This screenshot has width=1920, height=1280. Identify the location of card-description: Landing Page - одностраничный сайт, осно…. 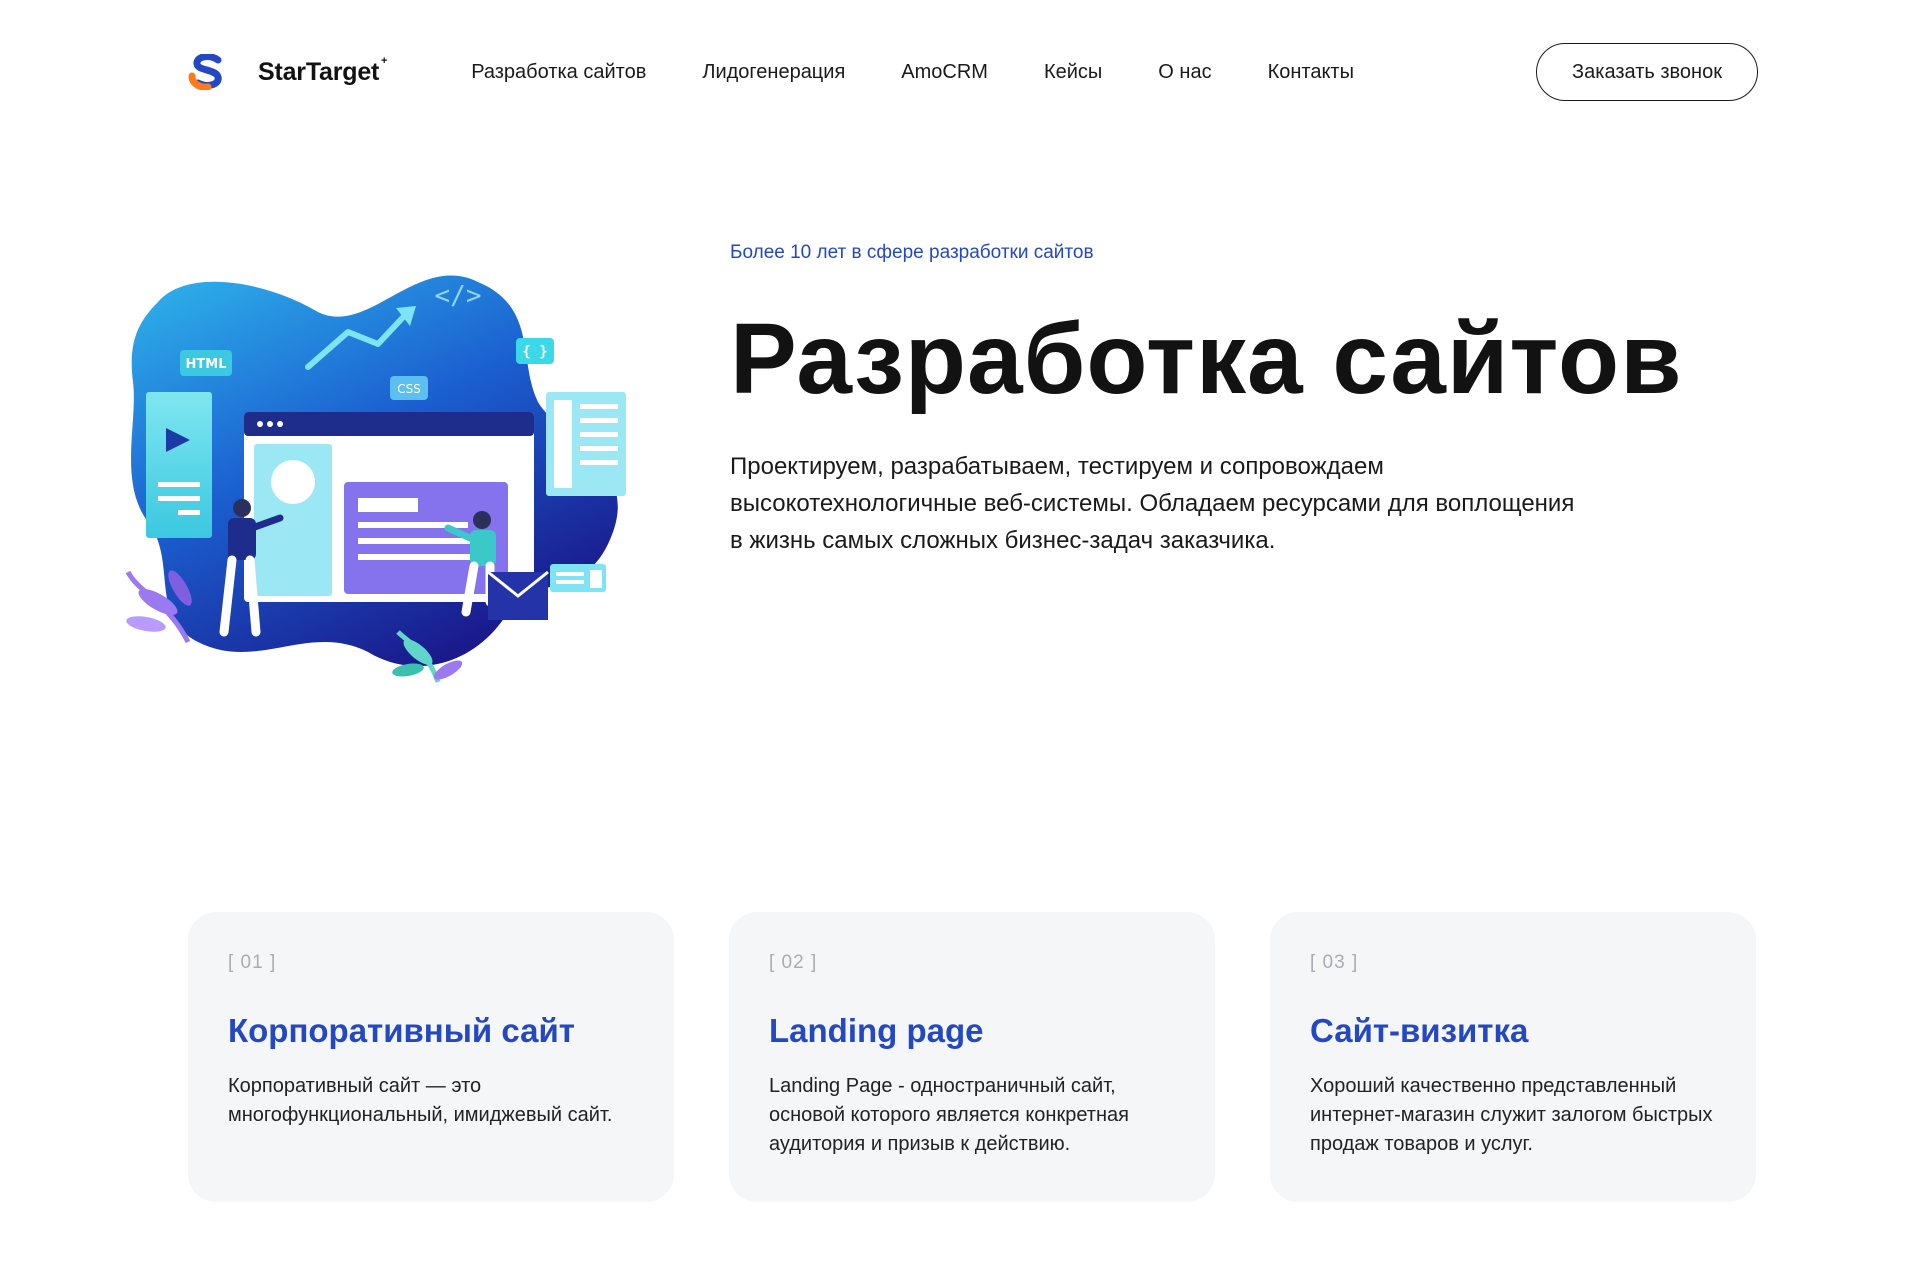
(949, 1115).